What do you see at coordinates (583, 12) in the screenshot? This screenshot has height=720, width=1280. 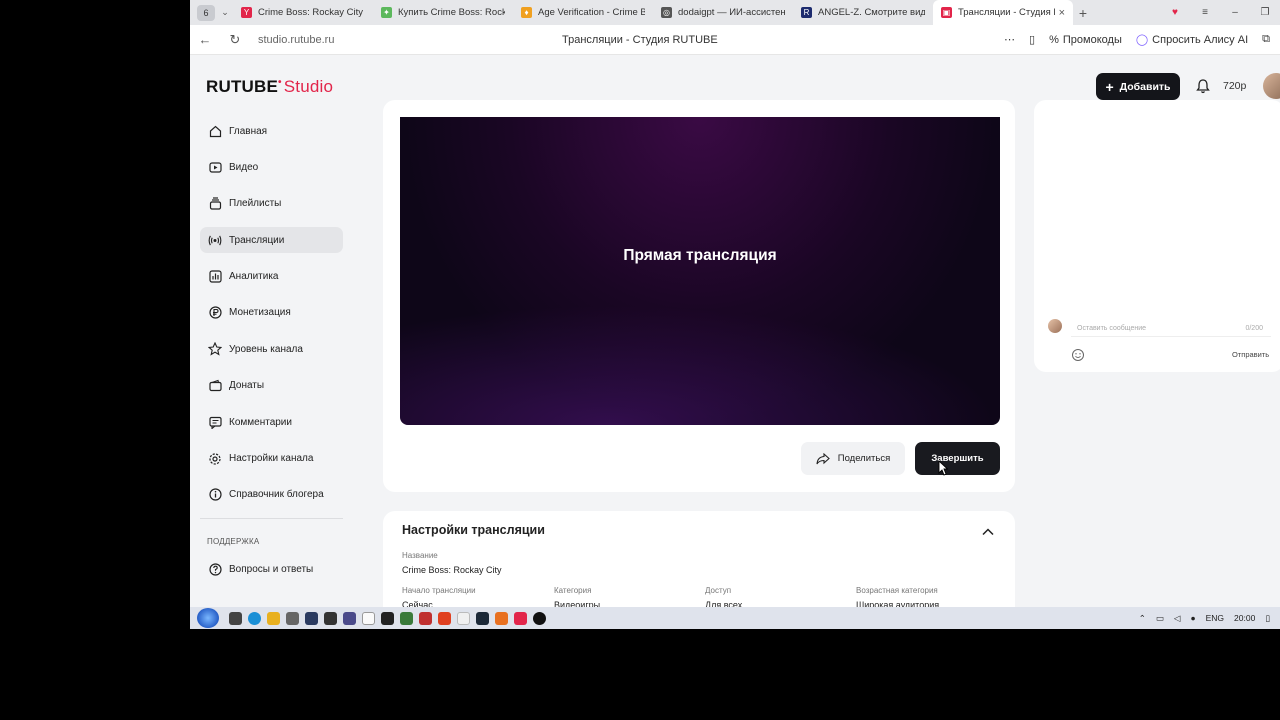 I see `browser-tab-3: ♦ Age Verification - Crime B` at bounding box center [583, 12].